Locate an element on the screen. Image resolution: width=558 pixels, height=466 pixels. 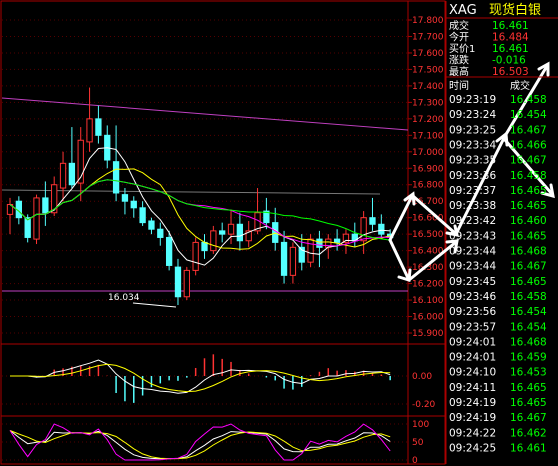
tick-time: 09:23:38 is located at coordinates (472, 206).